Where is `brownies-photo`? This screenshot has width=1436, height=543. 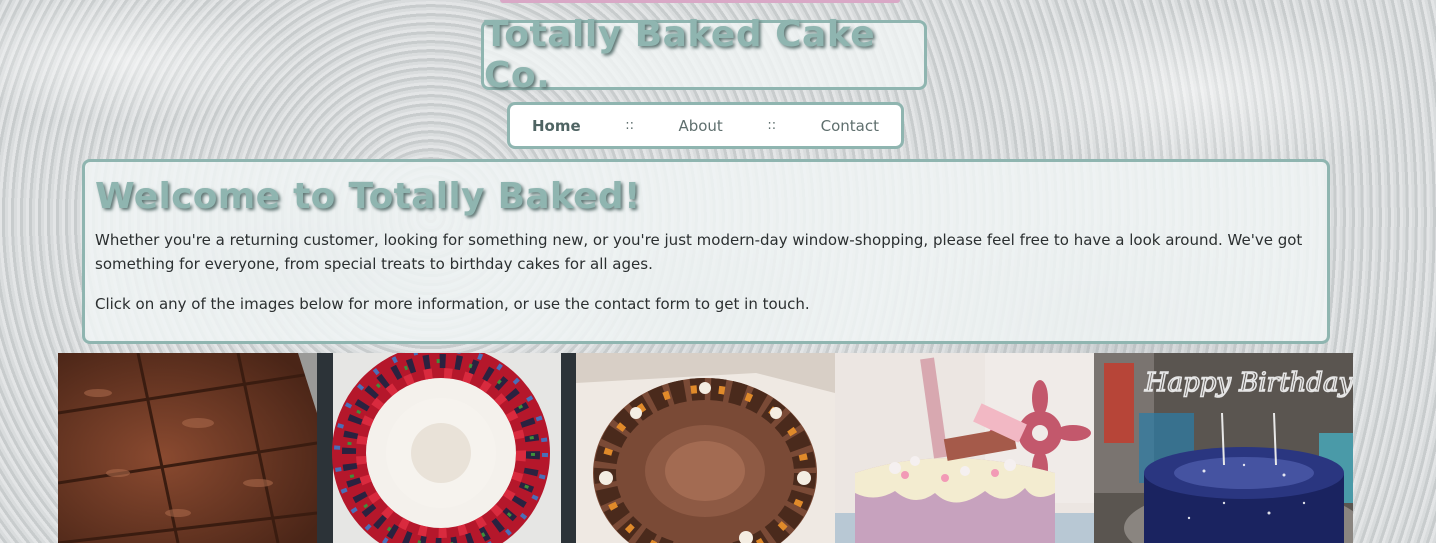 brownies-photo is located at coordinates (187, 448).